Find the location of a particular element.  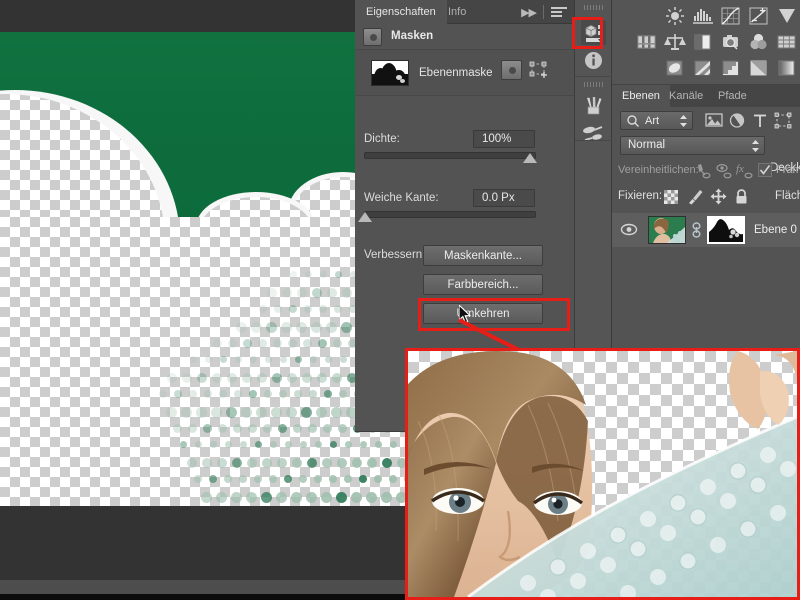

unify-position-icon is located at coordinates (703, 171).